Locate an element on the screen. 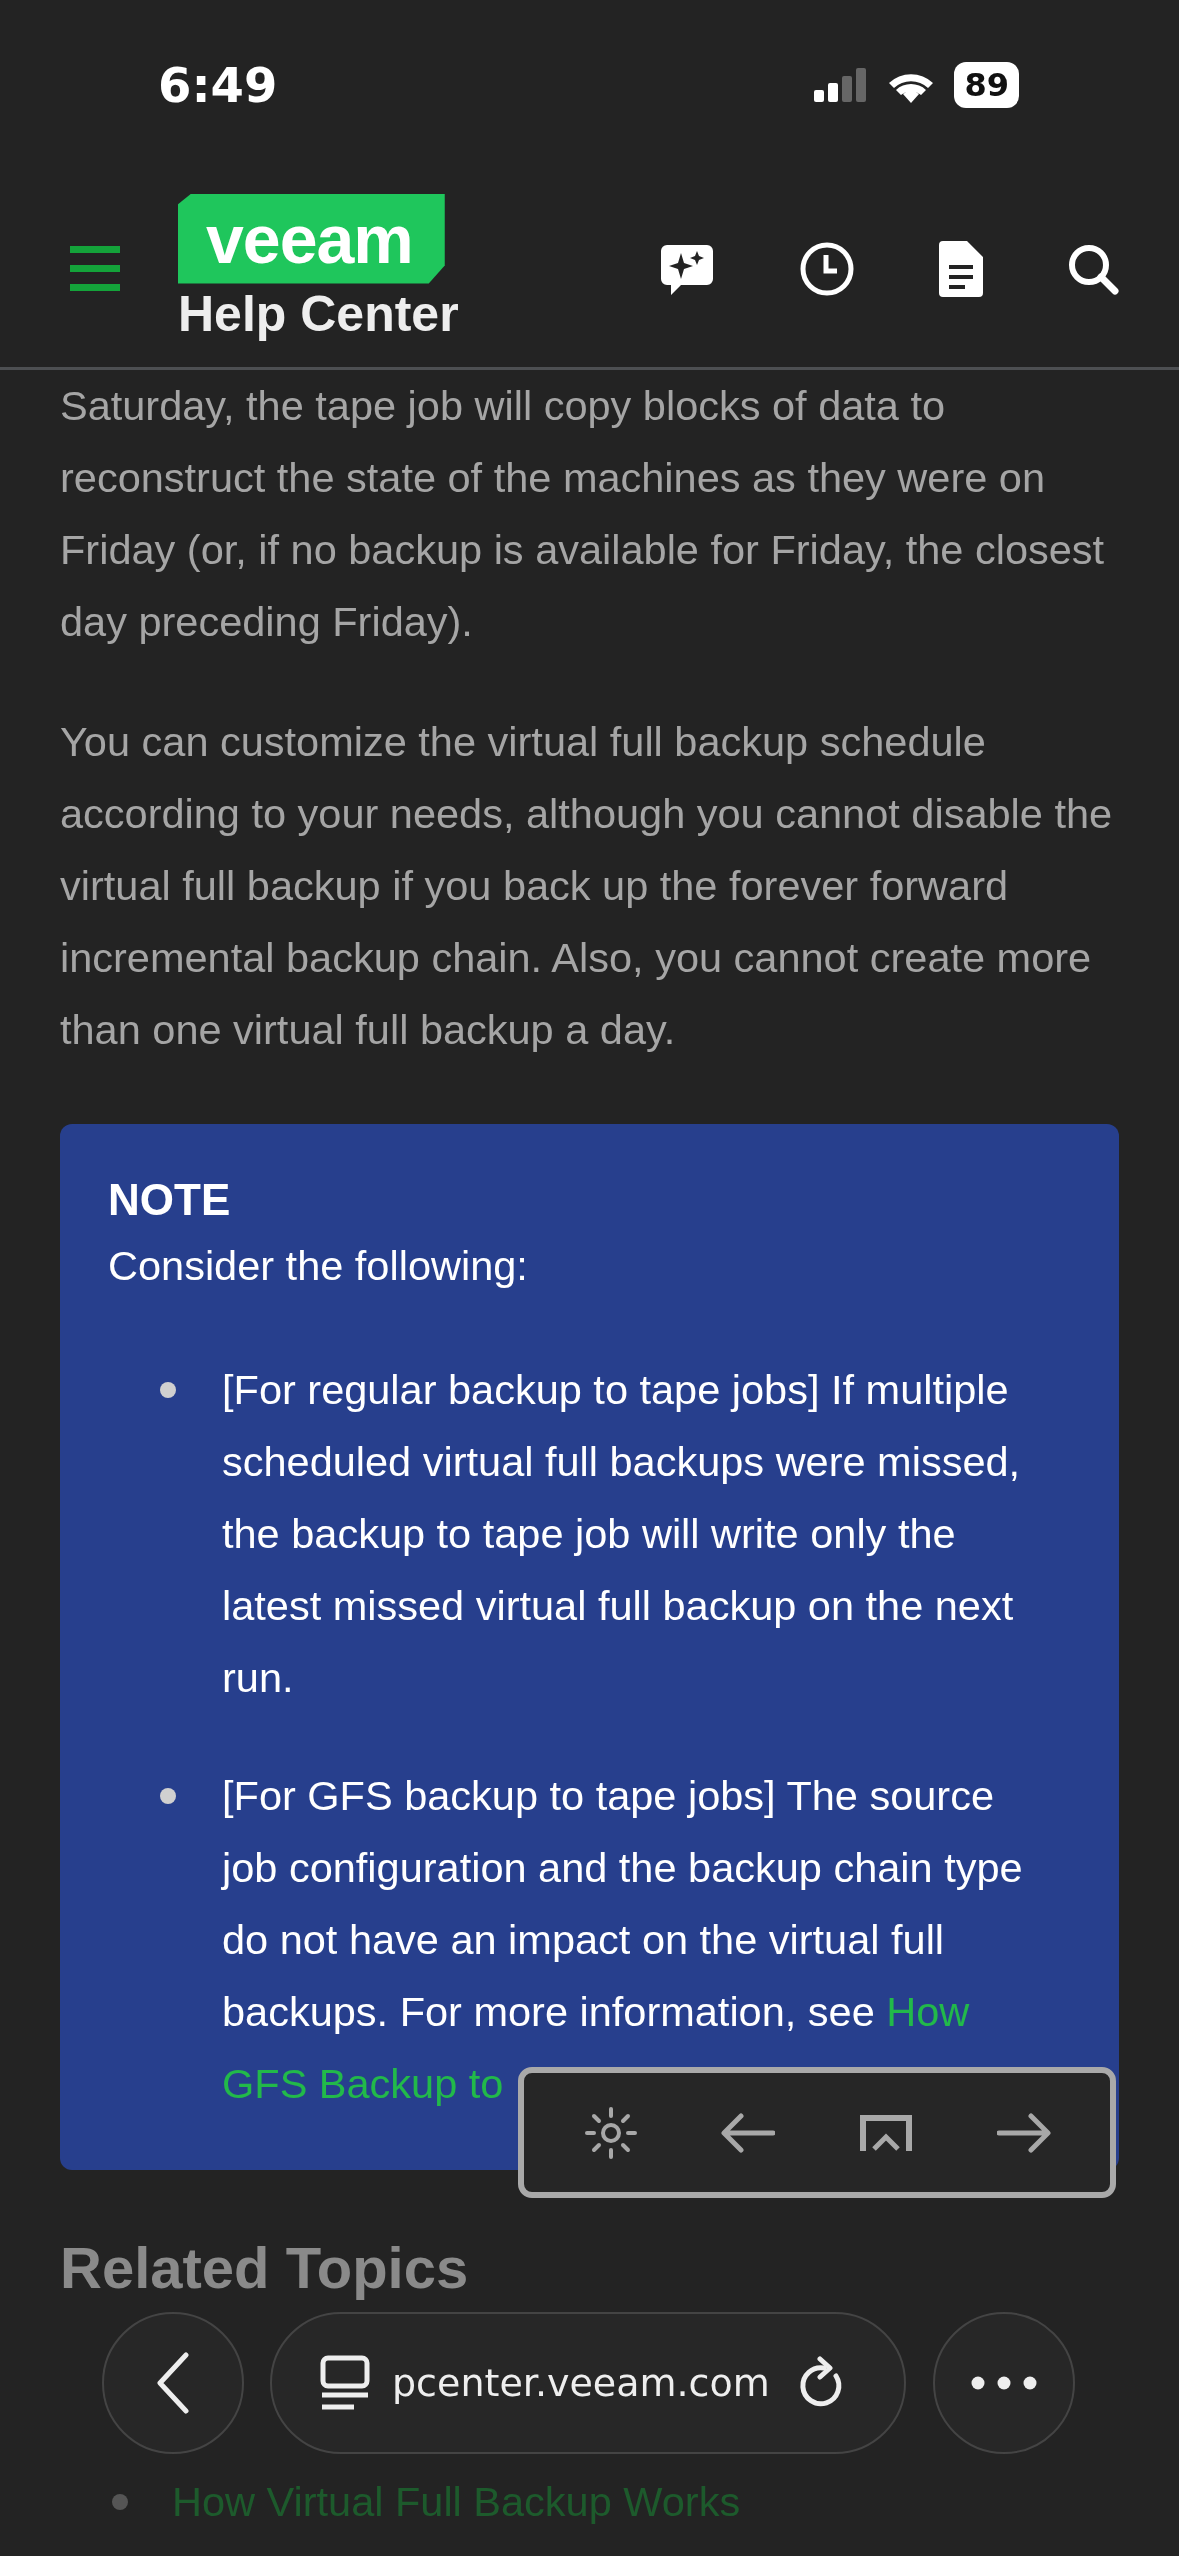 This screenshot has width=1179, height=2556. screen-up-icon is located at coordinates (885, 2132).